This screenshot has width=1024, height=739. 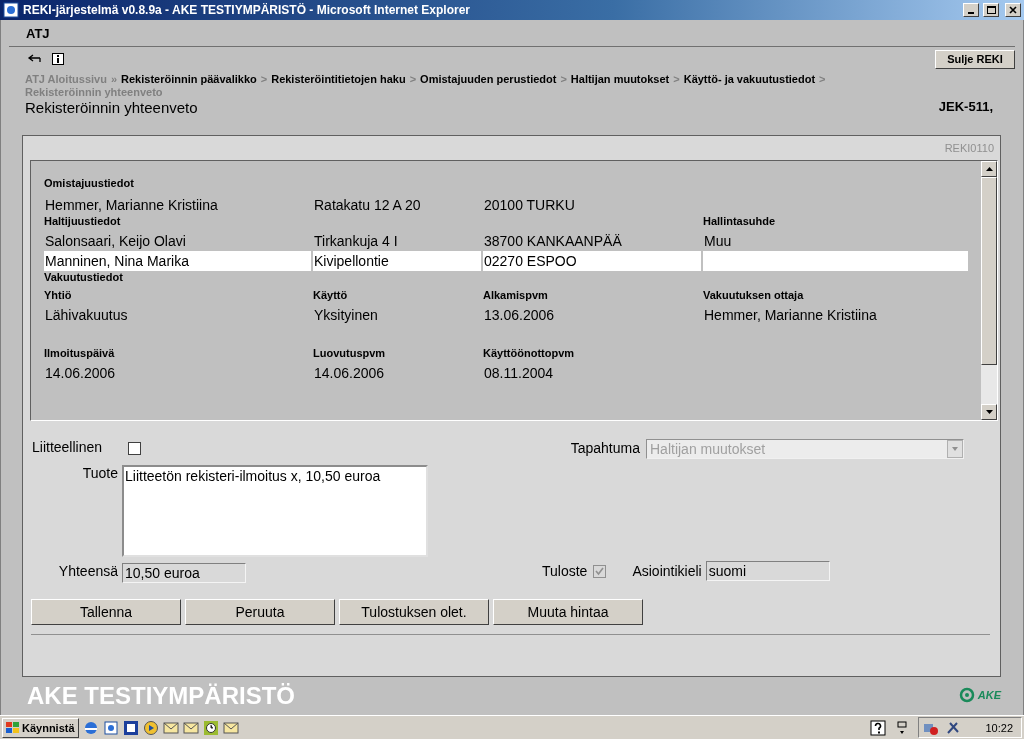 What do you see at coordinates (965, 107) in the screenshot?
I see `registration-plate: JEK-511,` at bounding box center [965, 107].